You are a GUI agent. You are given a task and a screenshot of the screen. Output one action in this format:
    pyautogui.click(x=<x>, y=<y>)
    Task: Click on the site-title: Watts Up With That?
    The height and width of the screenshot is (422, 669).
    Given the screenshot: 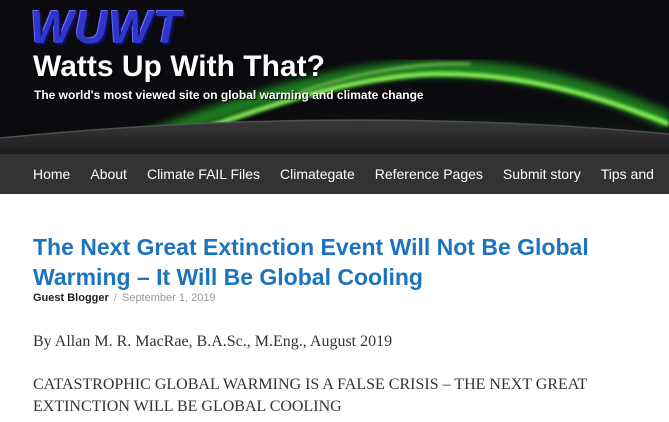 What is the action you would take?
    pyautogui.click(x=179, y=67)
    